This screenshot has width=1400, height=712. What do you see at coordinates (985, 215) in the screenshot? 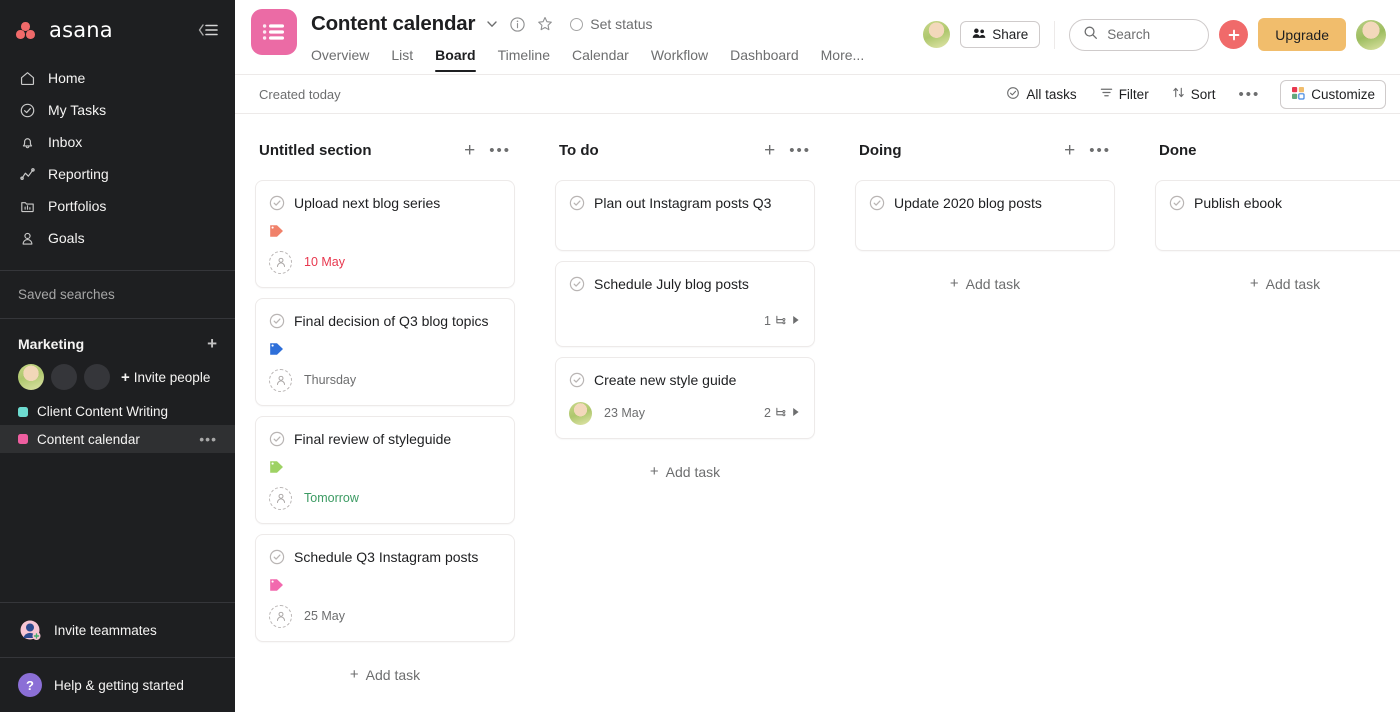
I see `task-card: Update 2020 blog posts` at bounding box center [985, 215].